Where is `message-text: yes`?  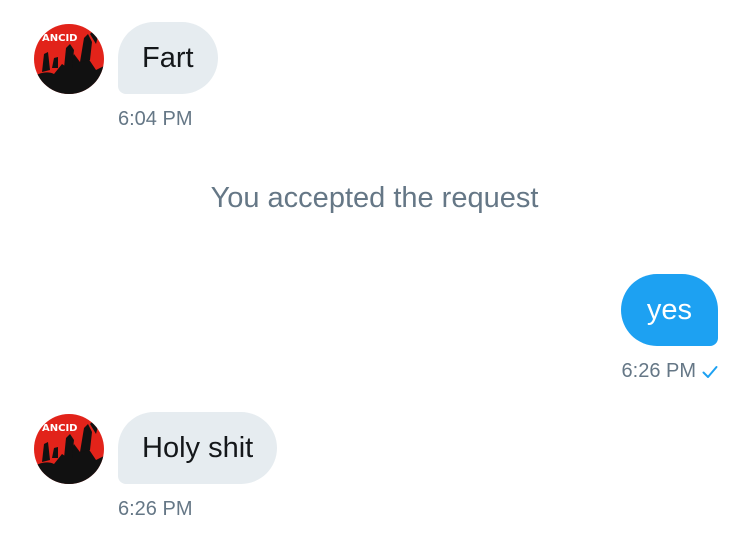
message-text: yes is located at coordinates (669, 310).